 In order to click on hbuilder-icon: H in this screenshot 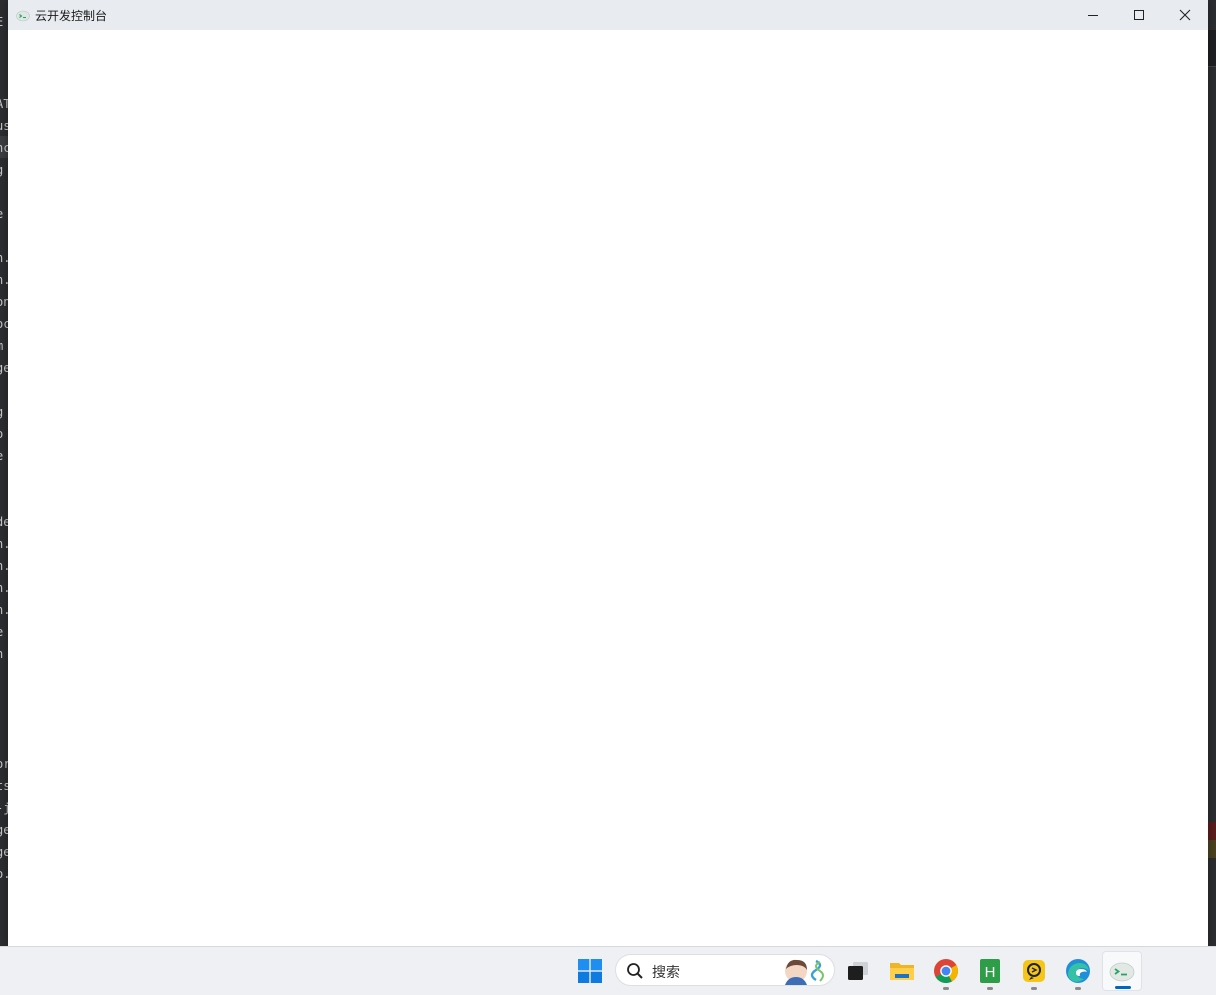, I will do `click(990, 971)`.